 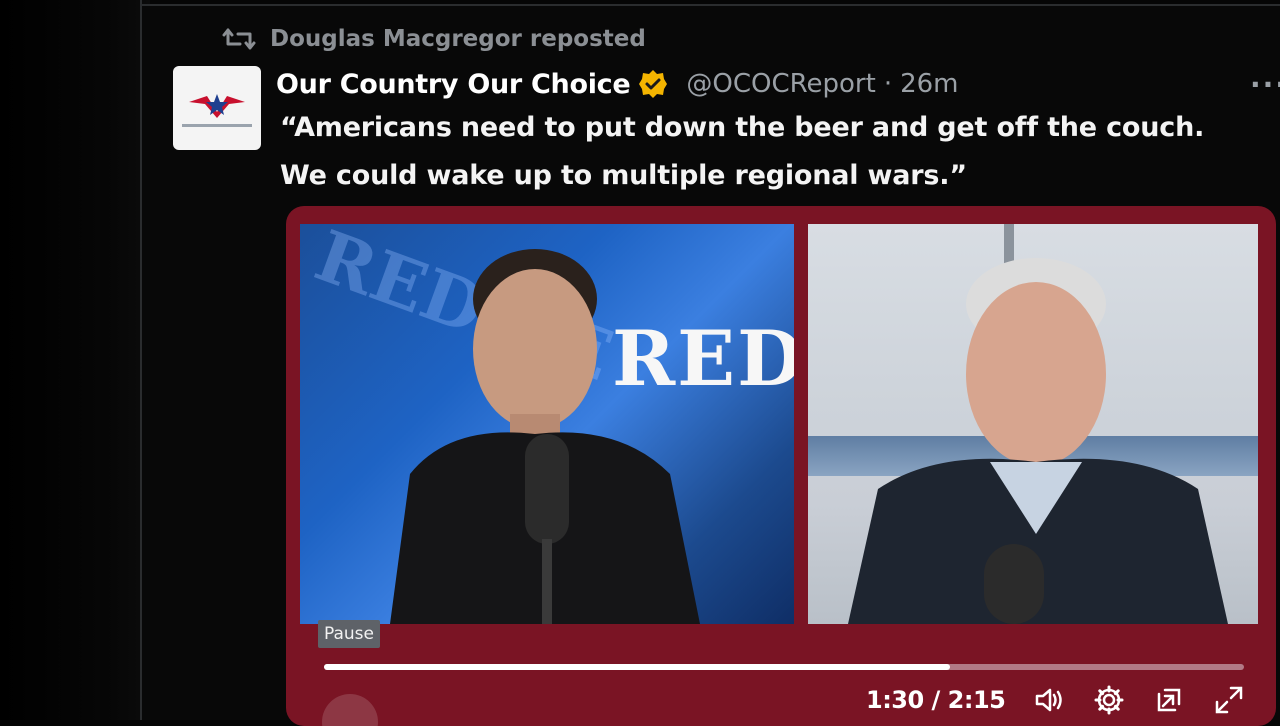 I want to click on ococ-logo-icon, so click(x=217, y=105).